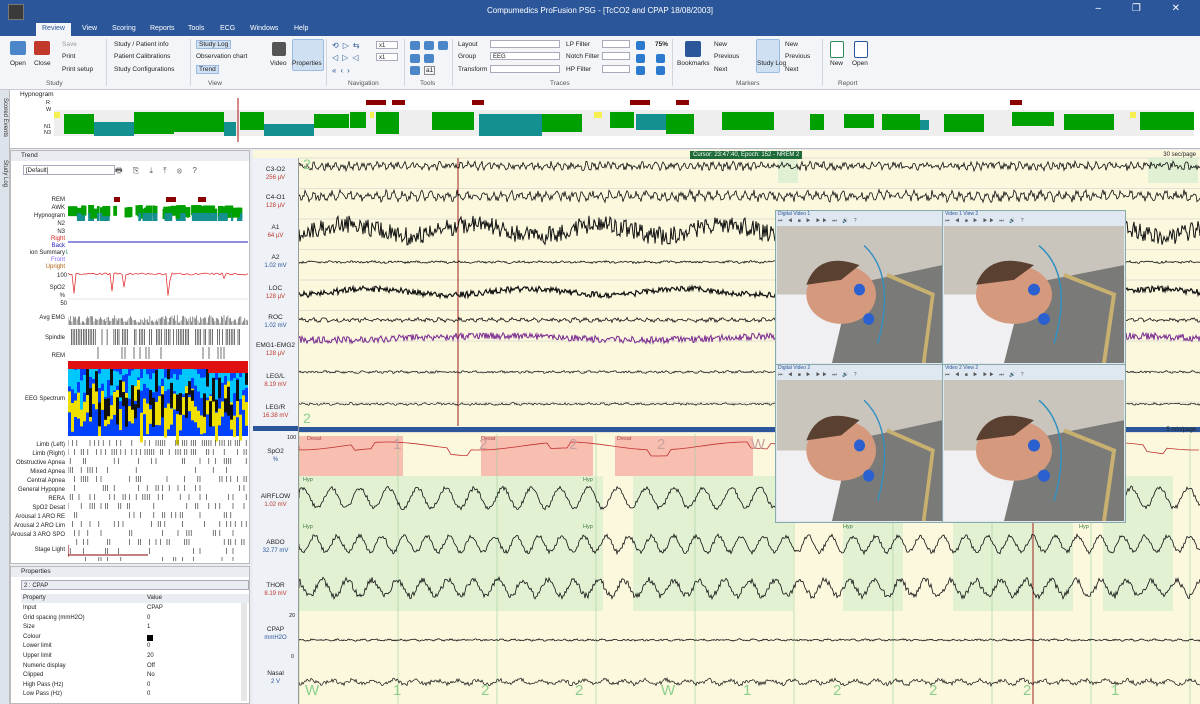  I want to click on scored-events-tab: Scored Events, so click(5, 117).